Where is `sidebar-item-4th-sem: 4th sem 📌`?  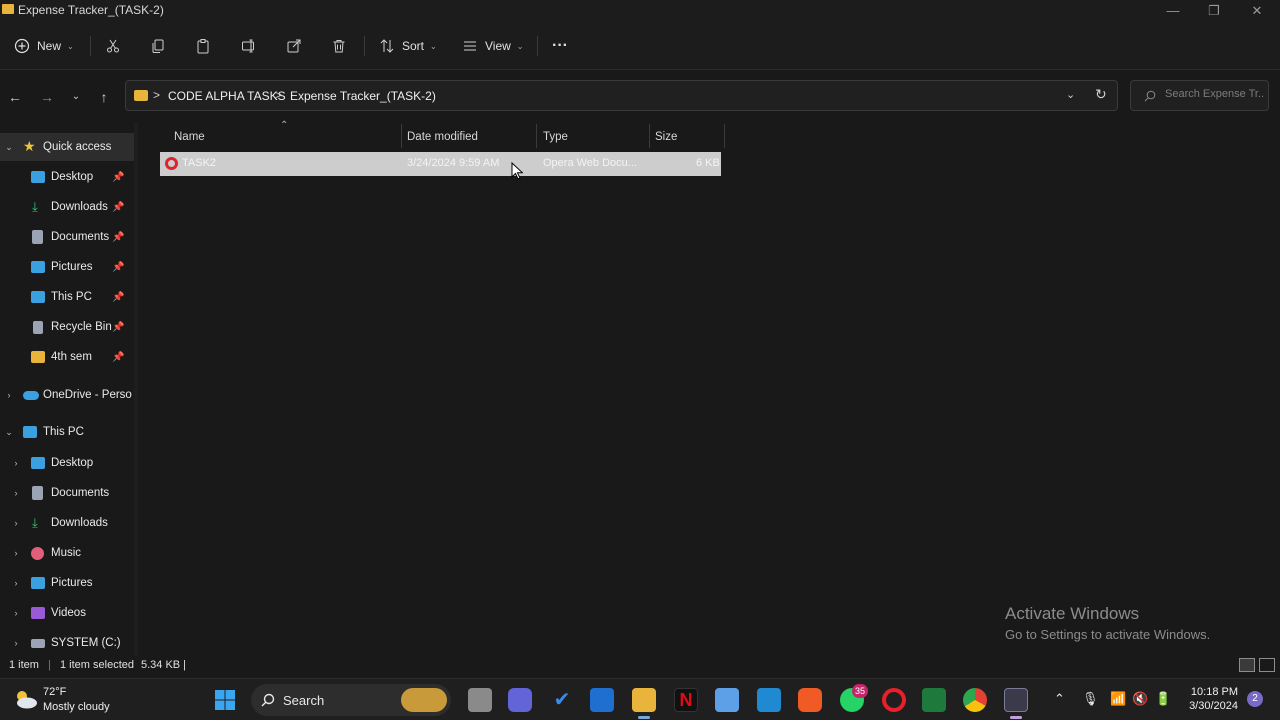 sidebar-item-4th-sem: 4th sem 📌 is located at coordinates (67, 357).